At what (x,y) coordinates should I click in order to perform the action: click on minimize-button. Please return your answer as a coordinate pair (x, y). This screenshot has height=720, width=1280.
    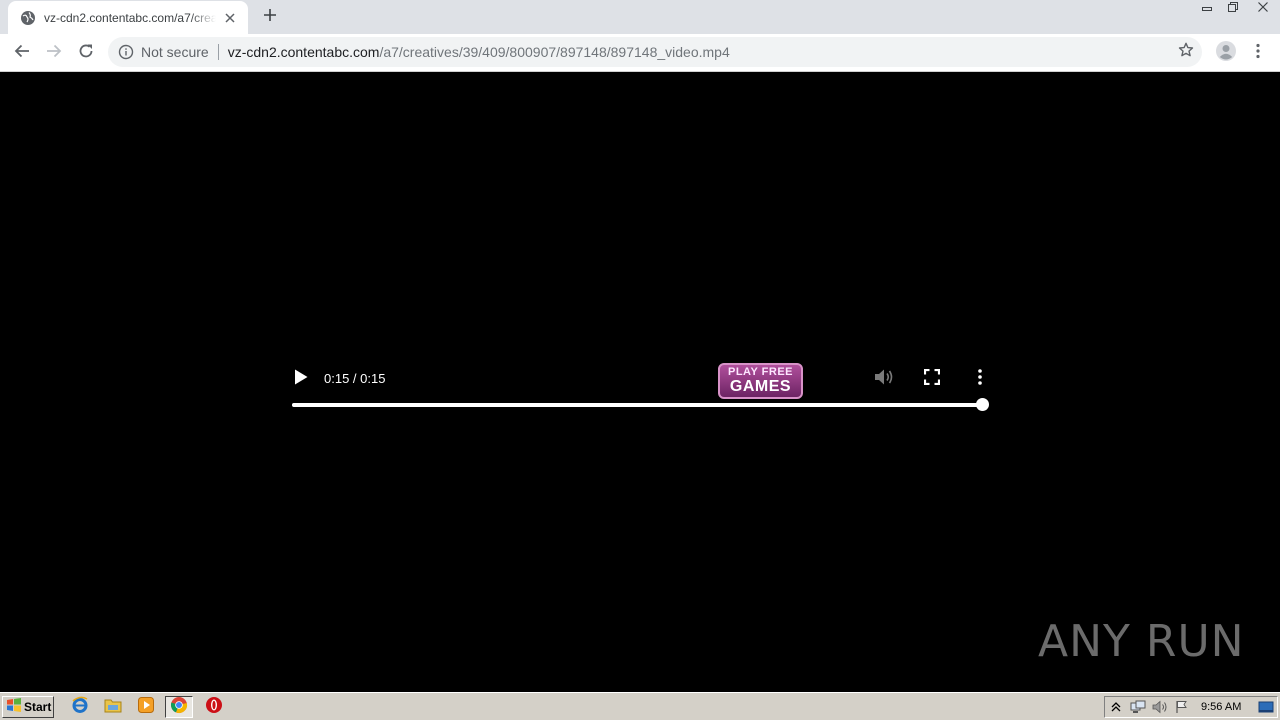
    Looking at the image, I should click on (1207, 9).